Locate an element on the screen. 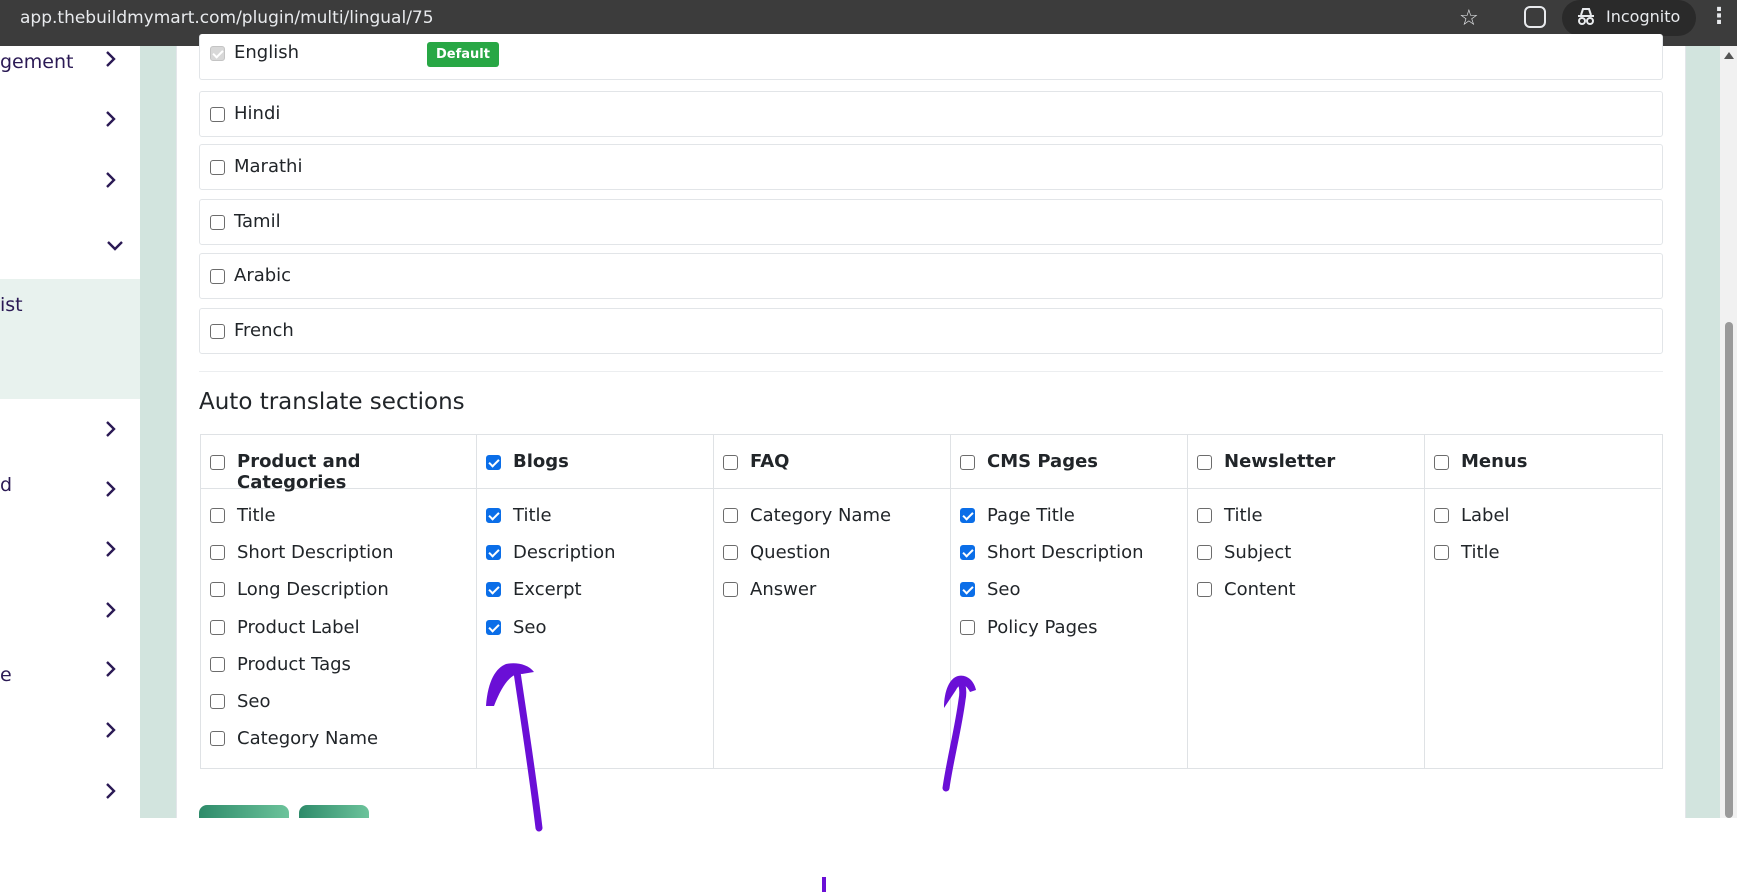 The image size is (1737, 892). section-option: Subject is located at coordinates (1306, 553).